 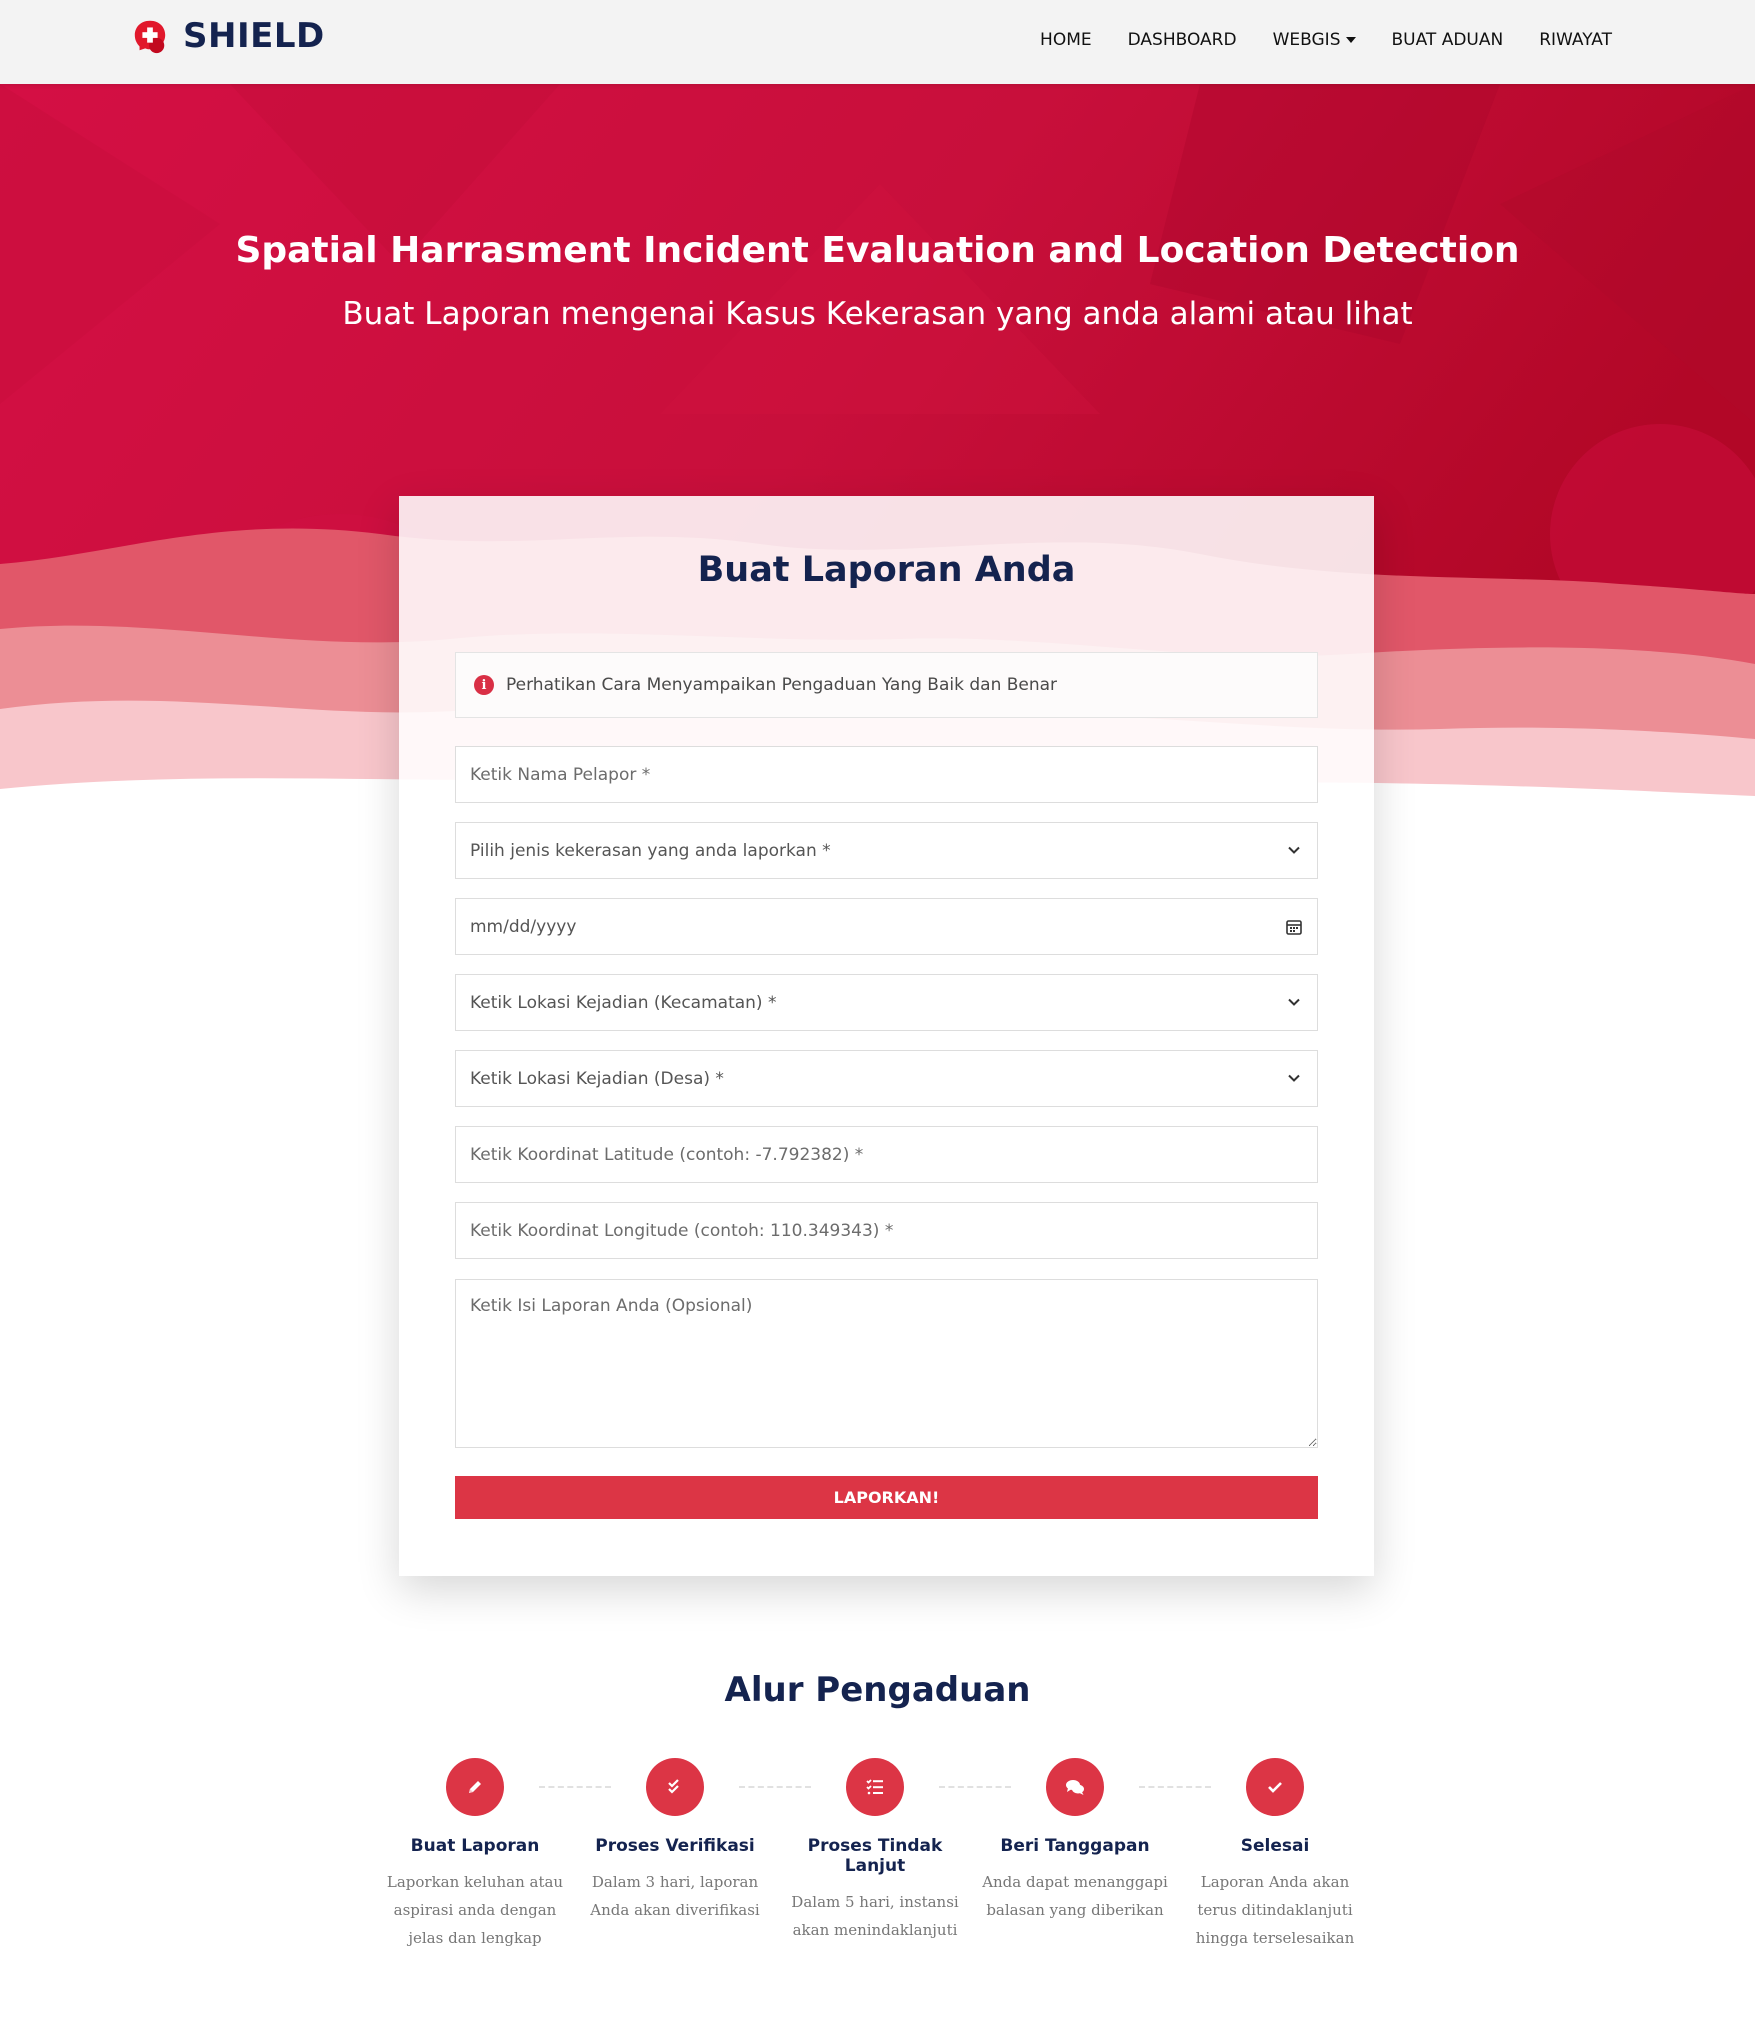 I want to click on shield-logo-icon, so click(x=150, y=37).